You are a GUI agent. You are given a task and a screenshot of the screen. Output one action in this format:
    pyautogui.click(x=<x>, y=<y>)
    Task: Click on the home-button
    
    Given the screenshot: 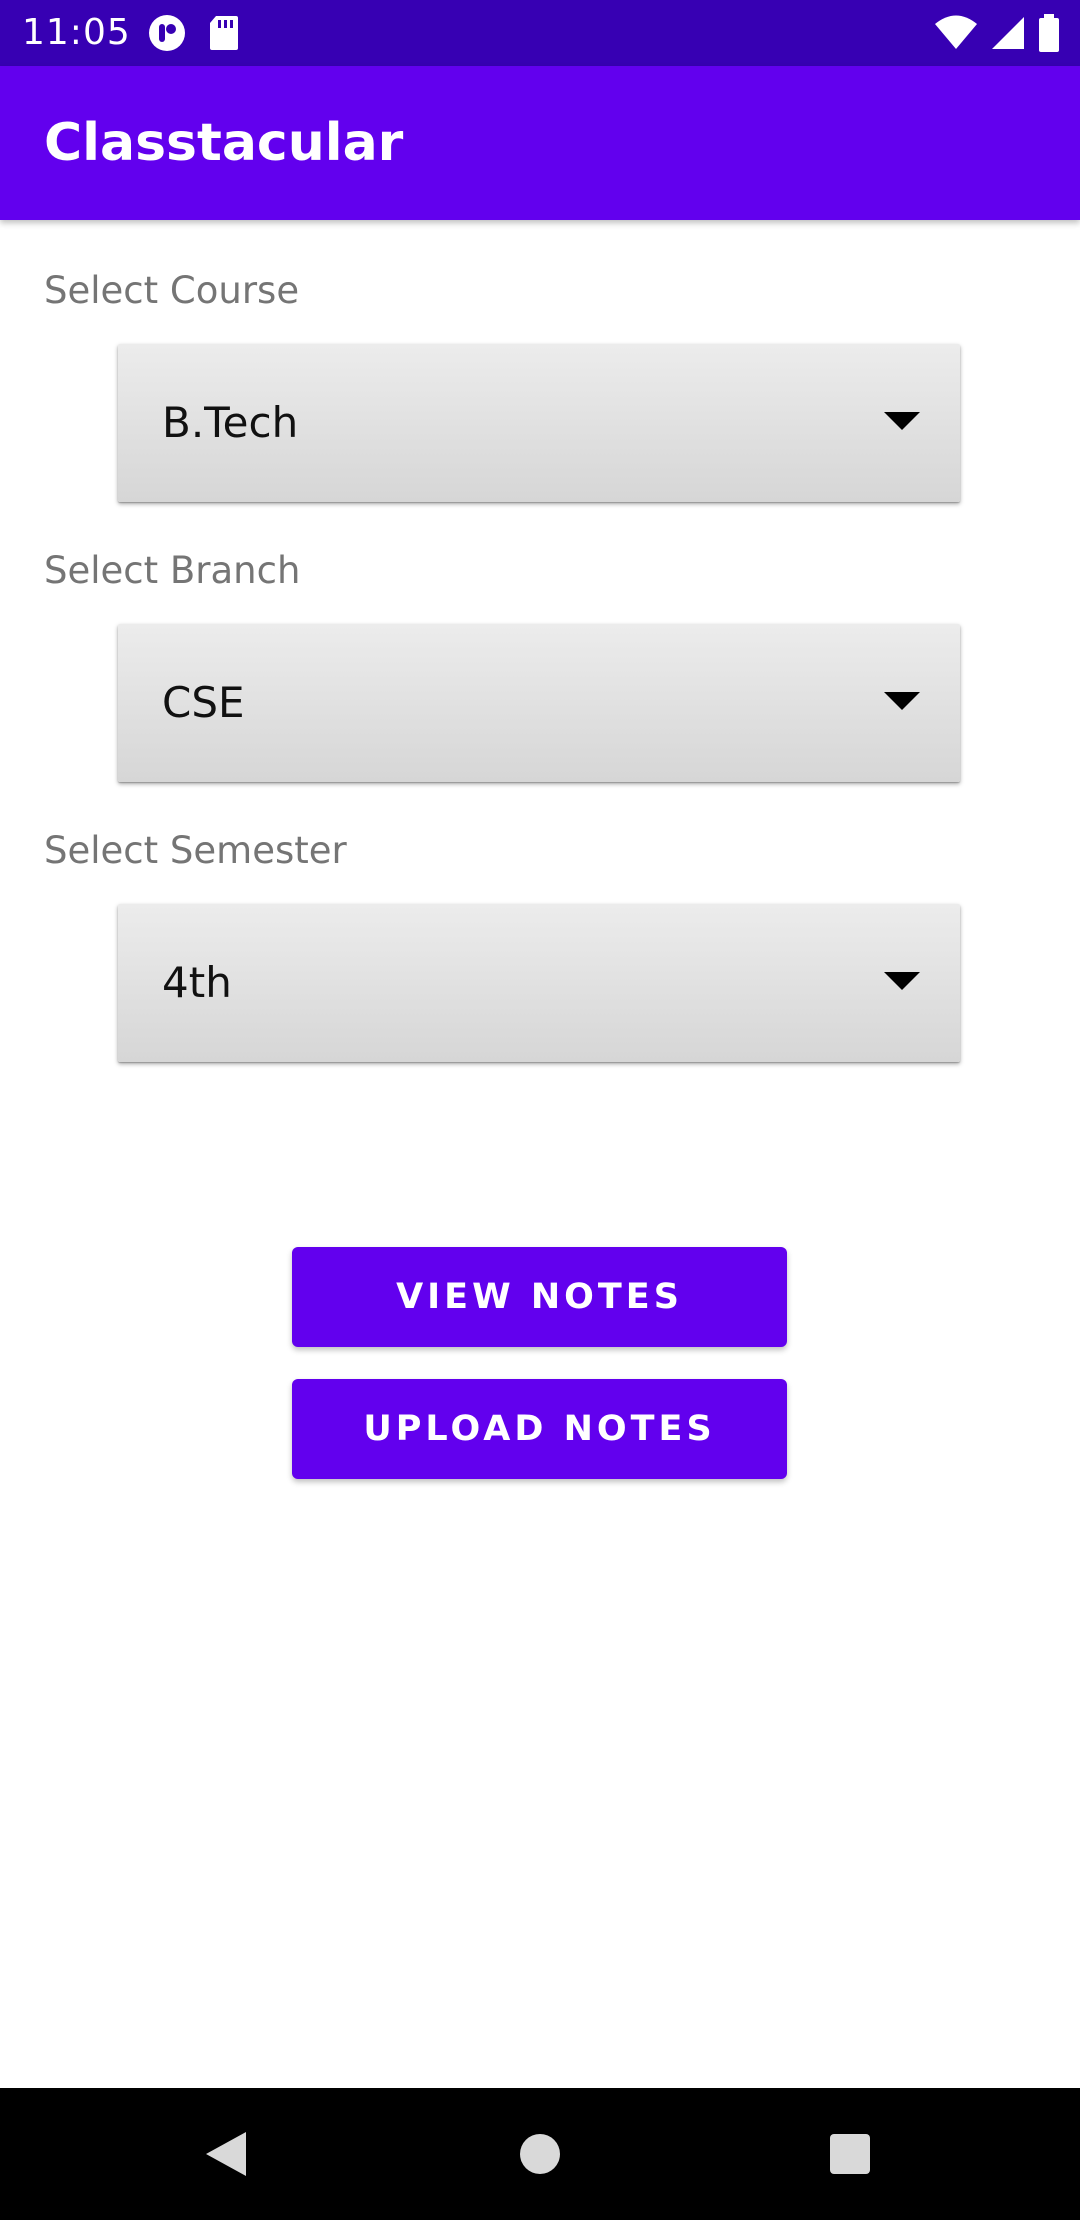 What is the action you would take?
    pyautogui.click(x=540, y=2154)
    